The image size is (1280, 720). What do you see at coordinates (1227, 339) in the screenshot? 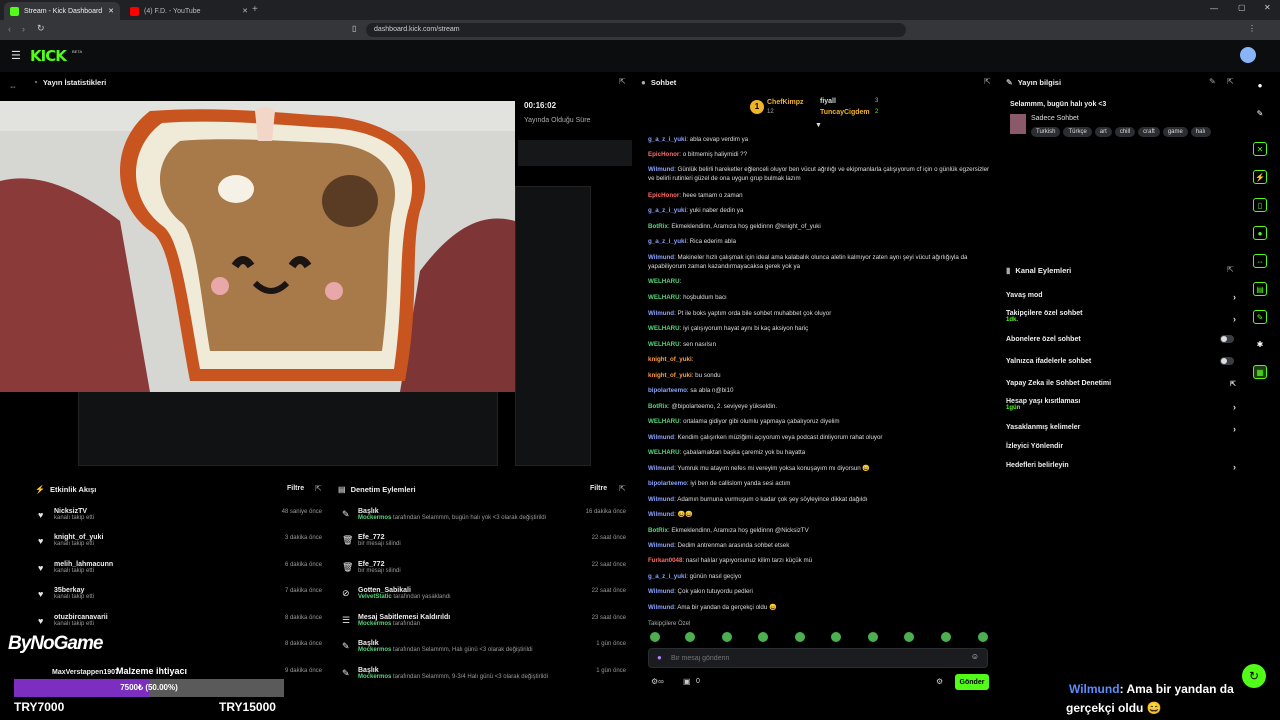
I see `subscribers-only-toggle` at bounding box center [1227, 339].